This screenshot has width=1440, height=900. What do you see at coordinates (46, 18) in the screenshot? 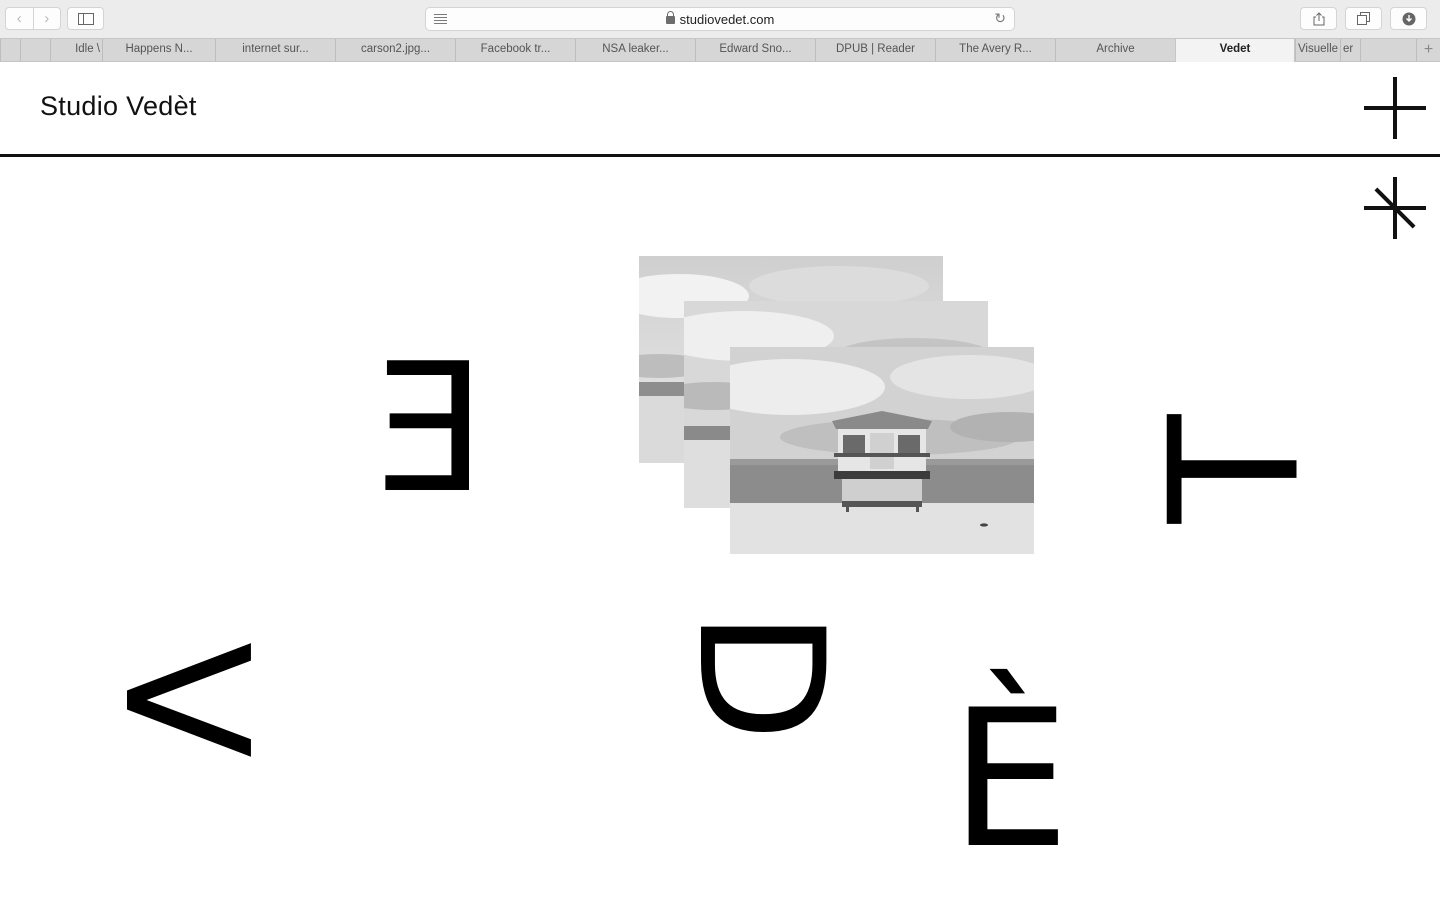
I see `forward-icon: ›` at bounding box center [46, 18].